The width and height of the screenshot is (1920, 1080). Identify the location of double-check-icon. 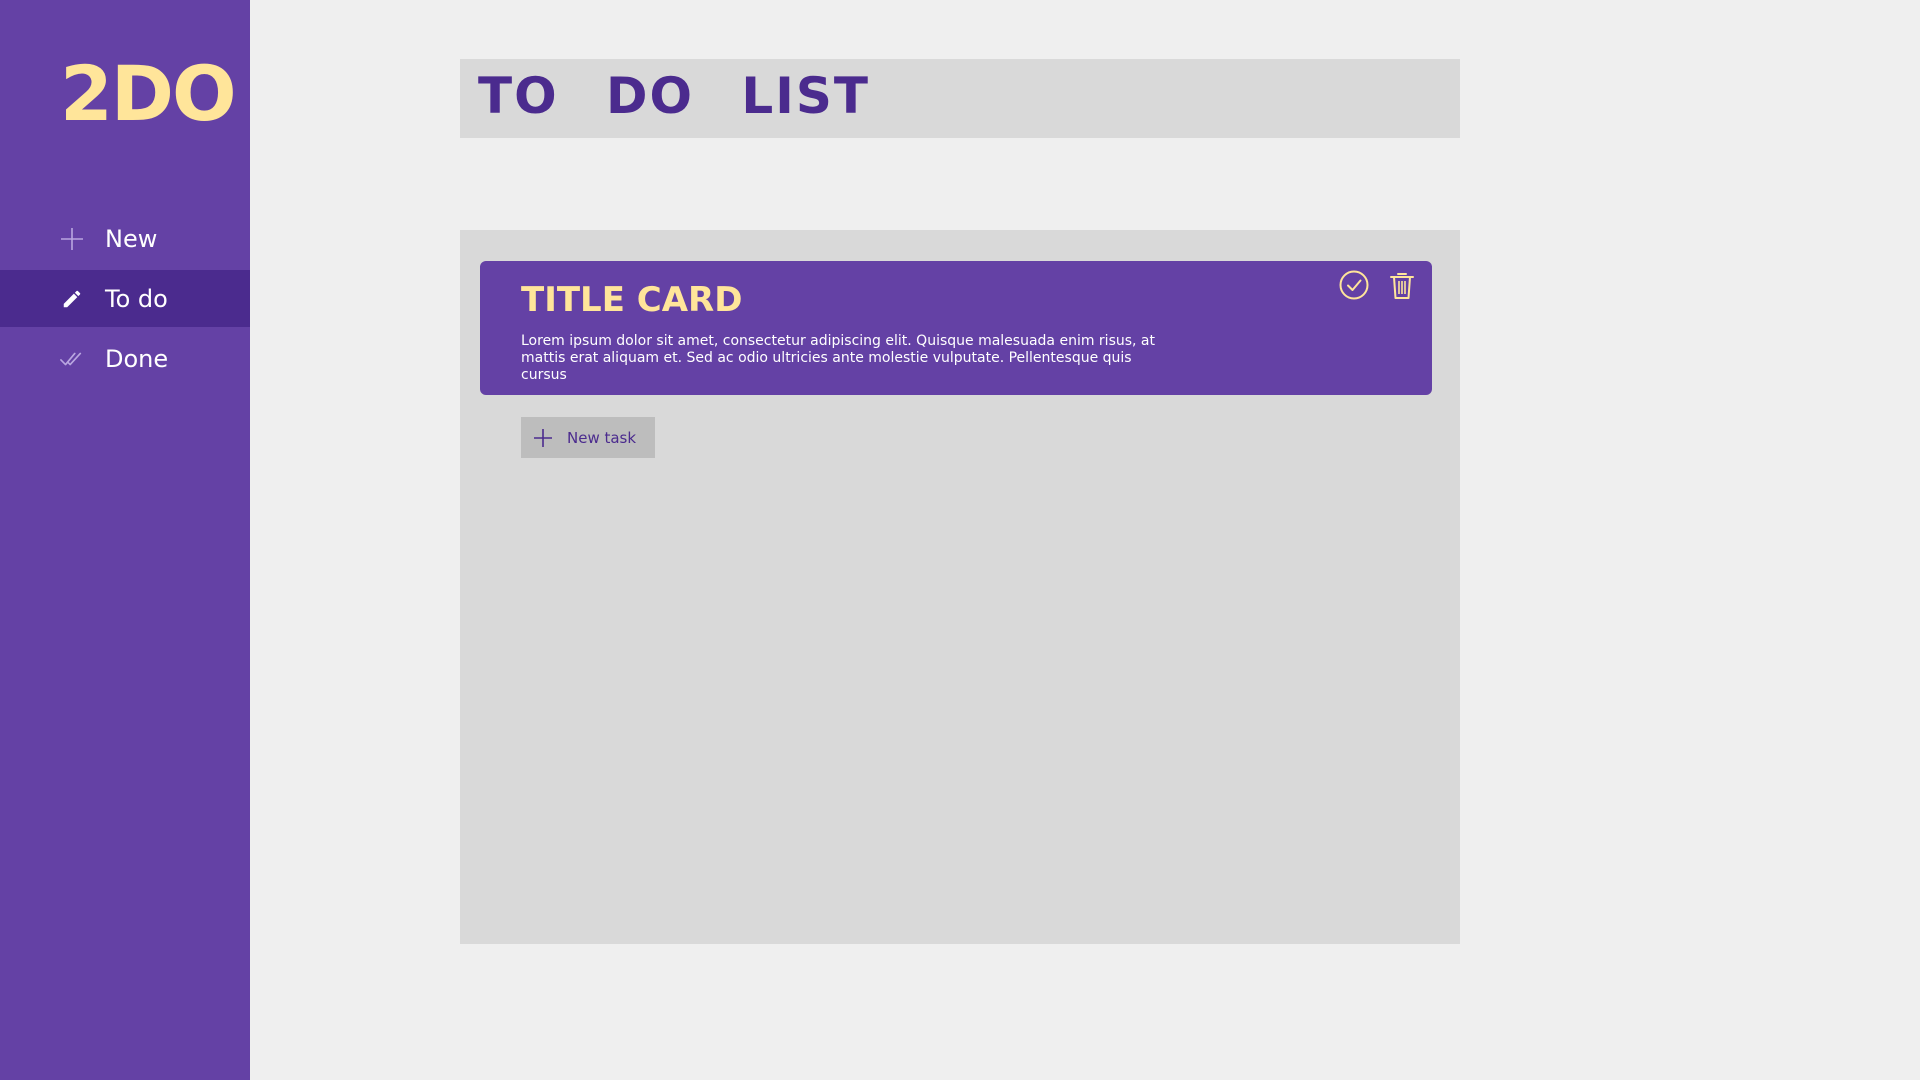
(72, 359).